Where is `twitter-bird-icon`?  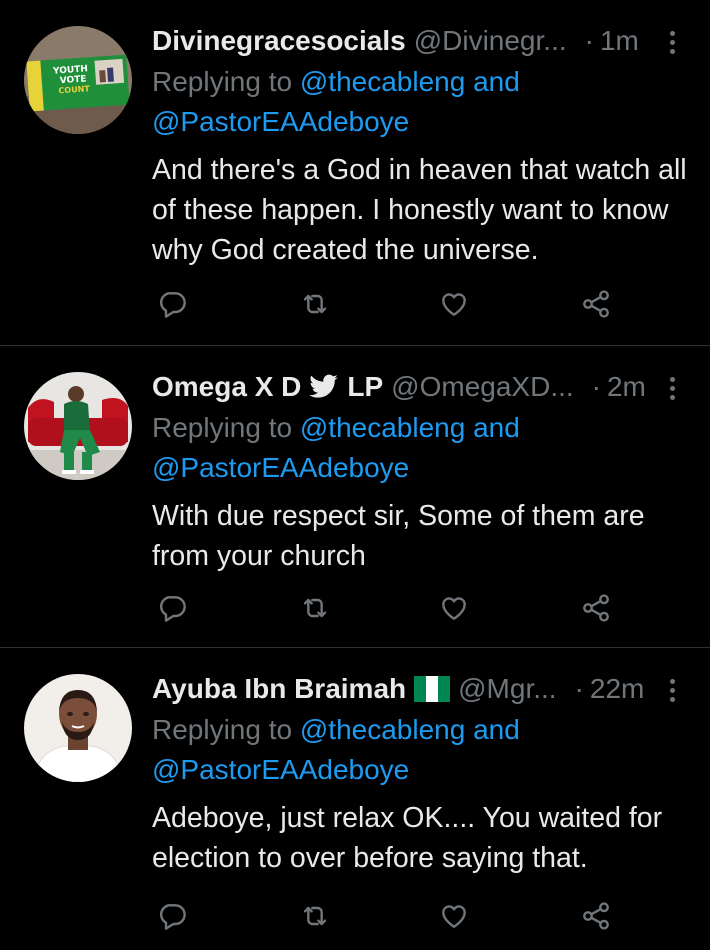
twitter-bird-icon is located at coordinates (324, 387).